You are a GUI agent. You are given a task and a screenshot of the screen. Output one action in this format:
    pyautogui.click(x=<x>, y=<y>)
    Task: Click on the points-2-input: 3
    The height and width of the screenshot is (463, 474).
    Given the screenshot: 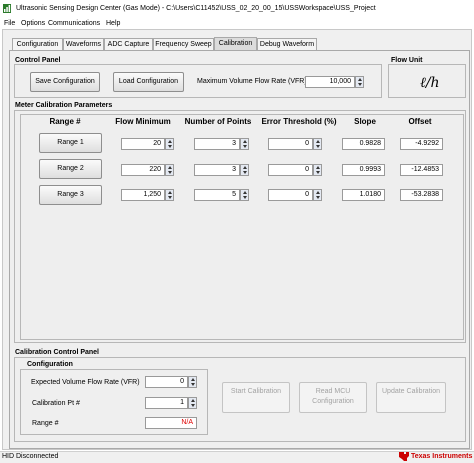 What is the action you would take?
    pyautogui.click(x=217, y=170)
    